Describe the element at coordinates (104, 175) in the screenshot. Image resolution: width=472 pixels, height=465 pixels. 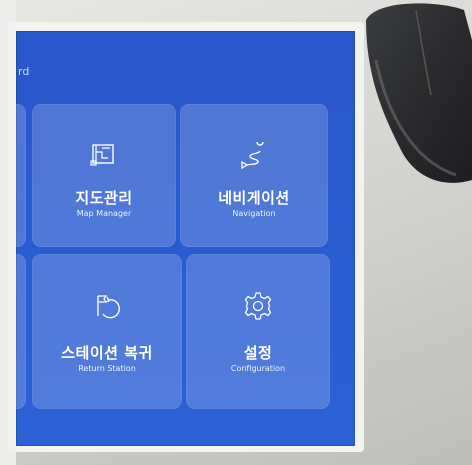
I see `map-manager-tile: 지도관리 Map Manager` at that location.